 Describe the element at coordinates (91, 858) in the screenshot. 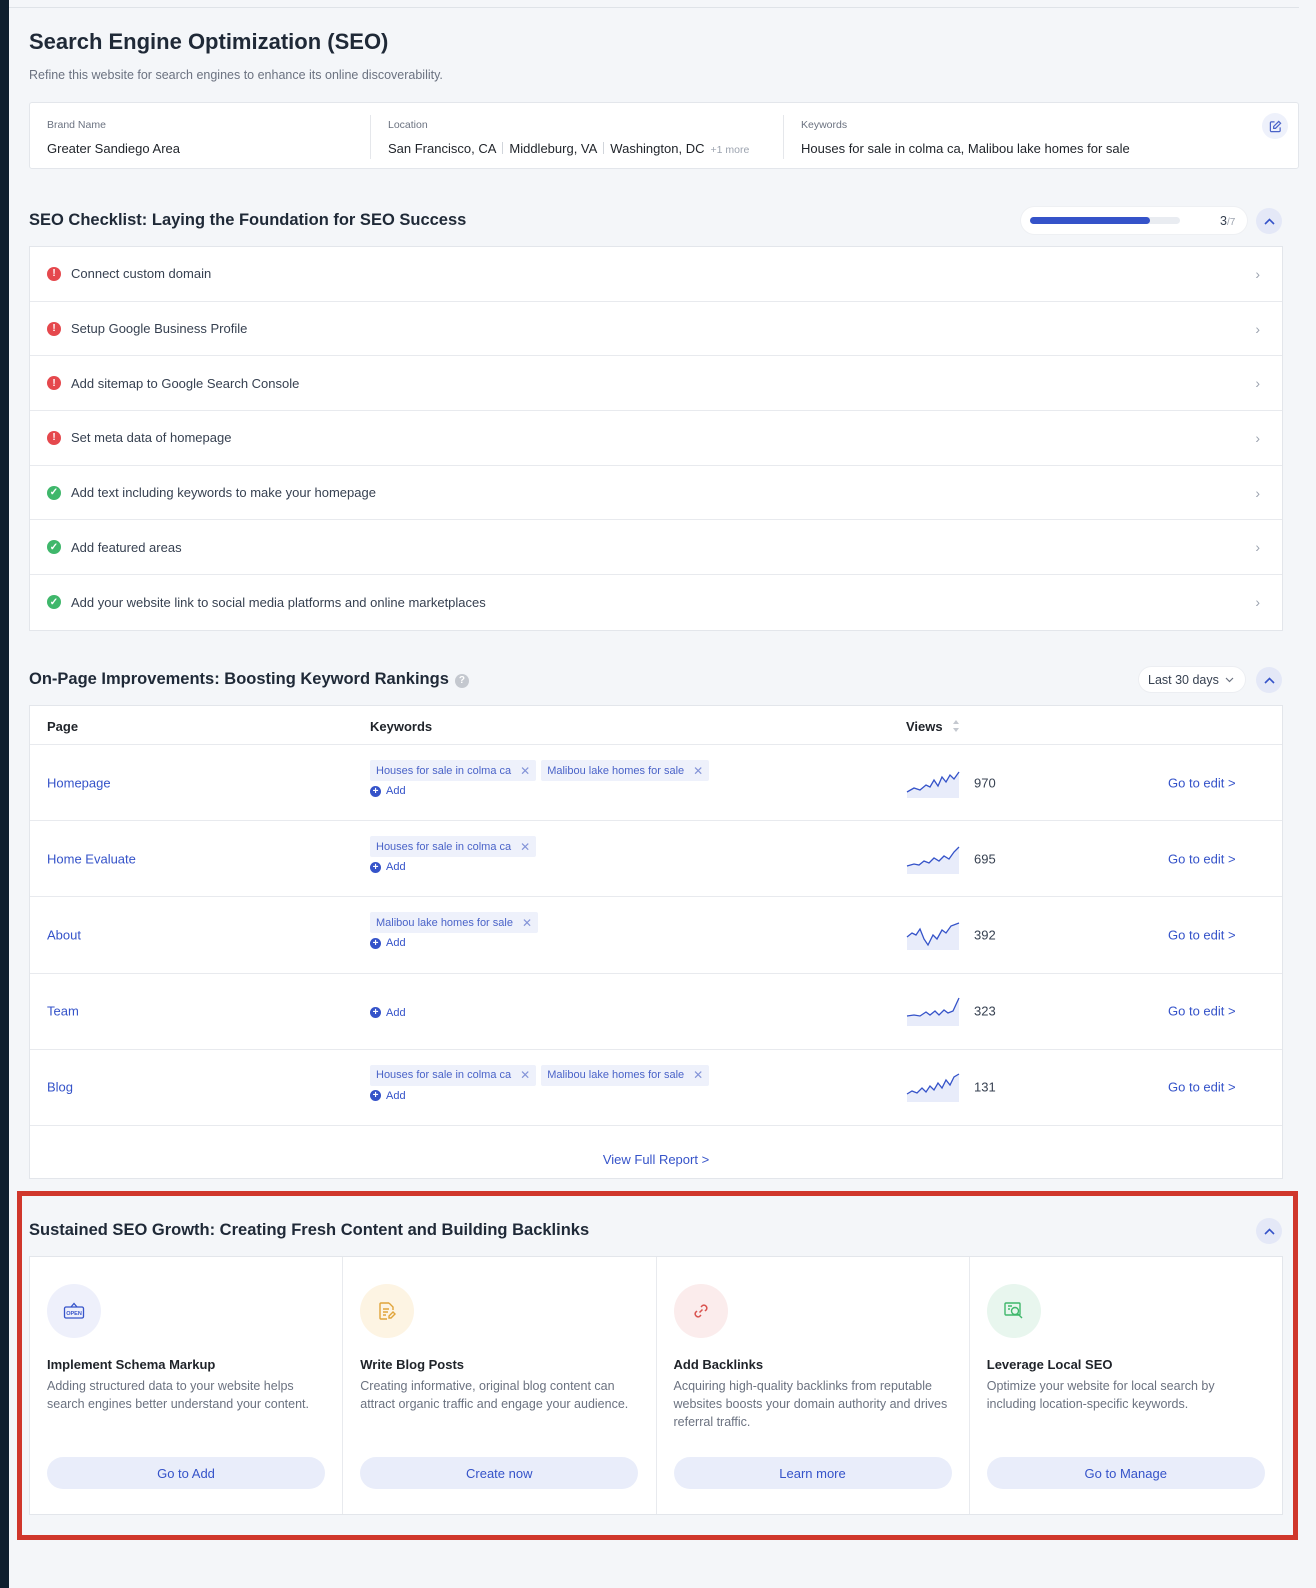

I see `page-link: Home Evaluate` at that location.